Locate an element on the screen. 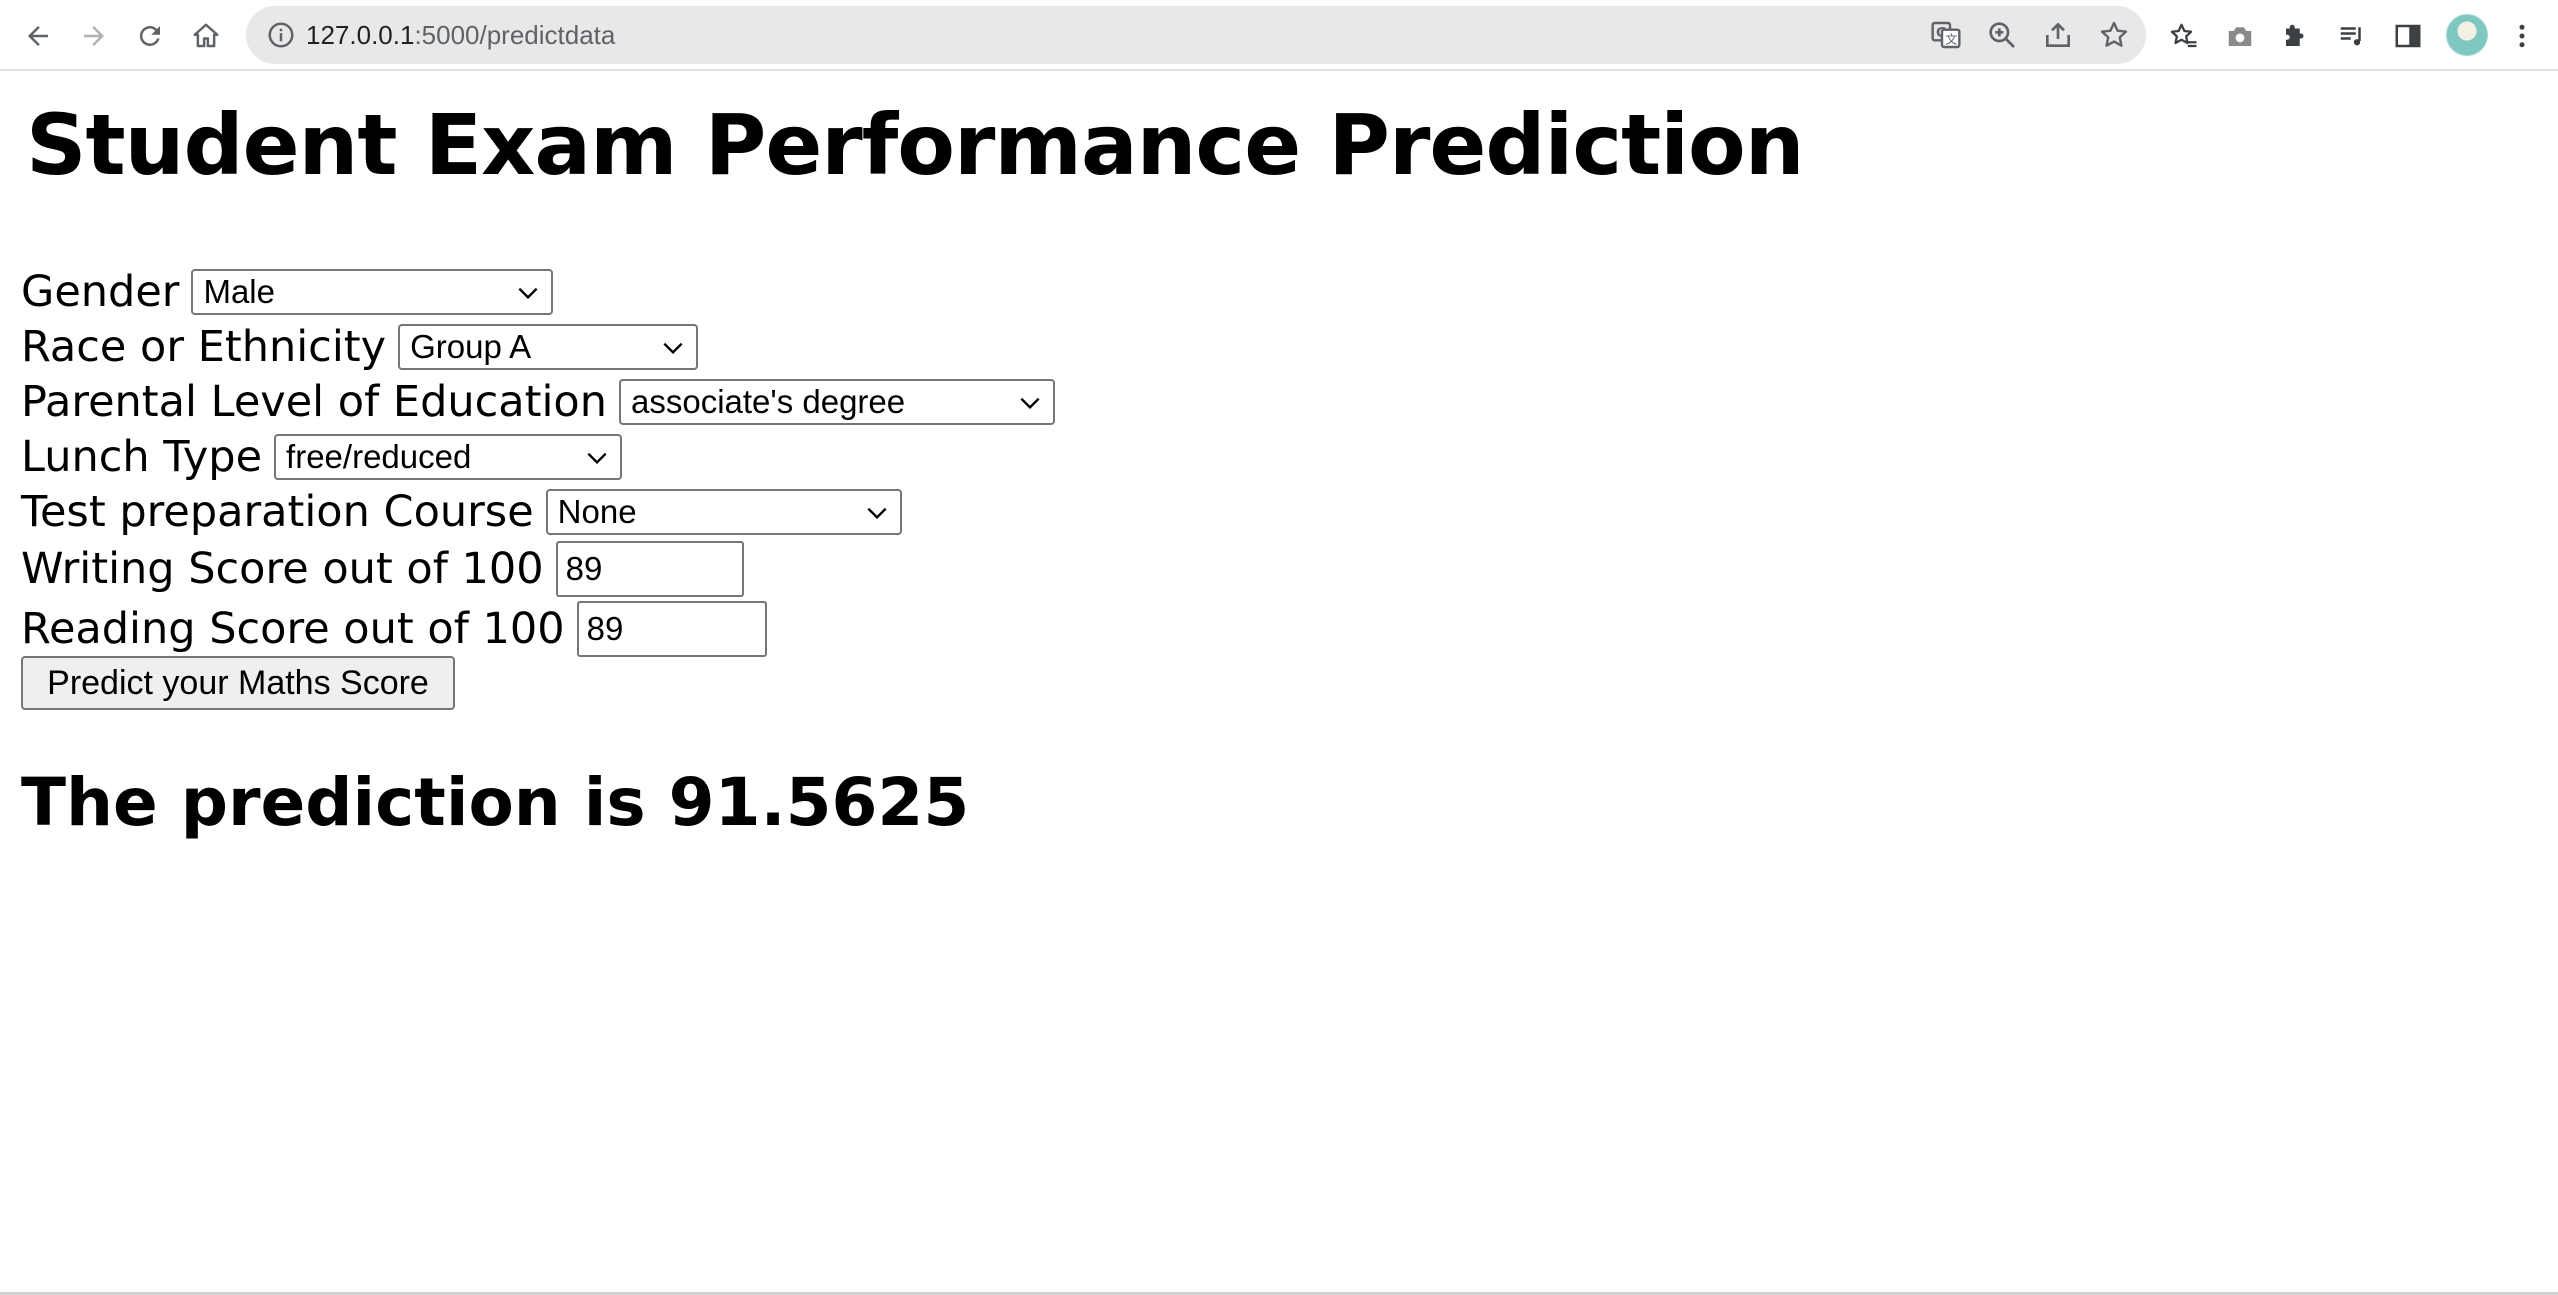 The image size is (2558, 1295). url-text: 127.0.0.1:5000/predictdata is located at coordinates (461, 35).